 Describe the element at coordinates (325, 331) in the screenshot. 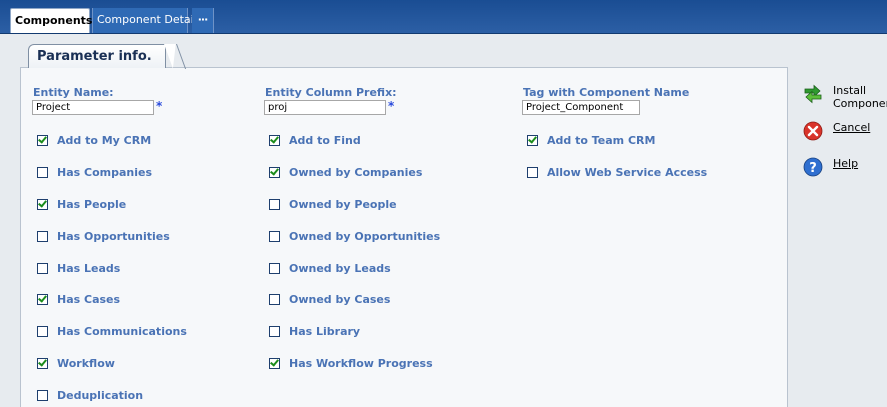

I see `checkbox-label: Has Library` at that location.